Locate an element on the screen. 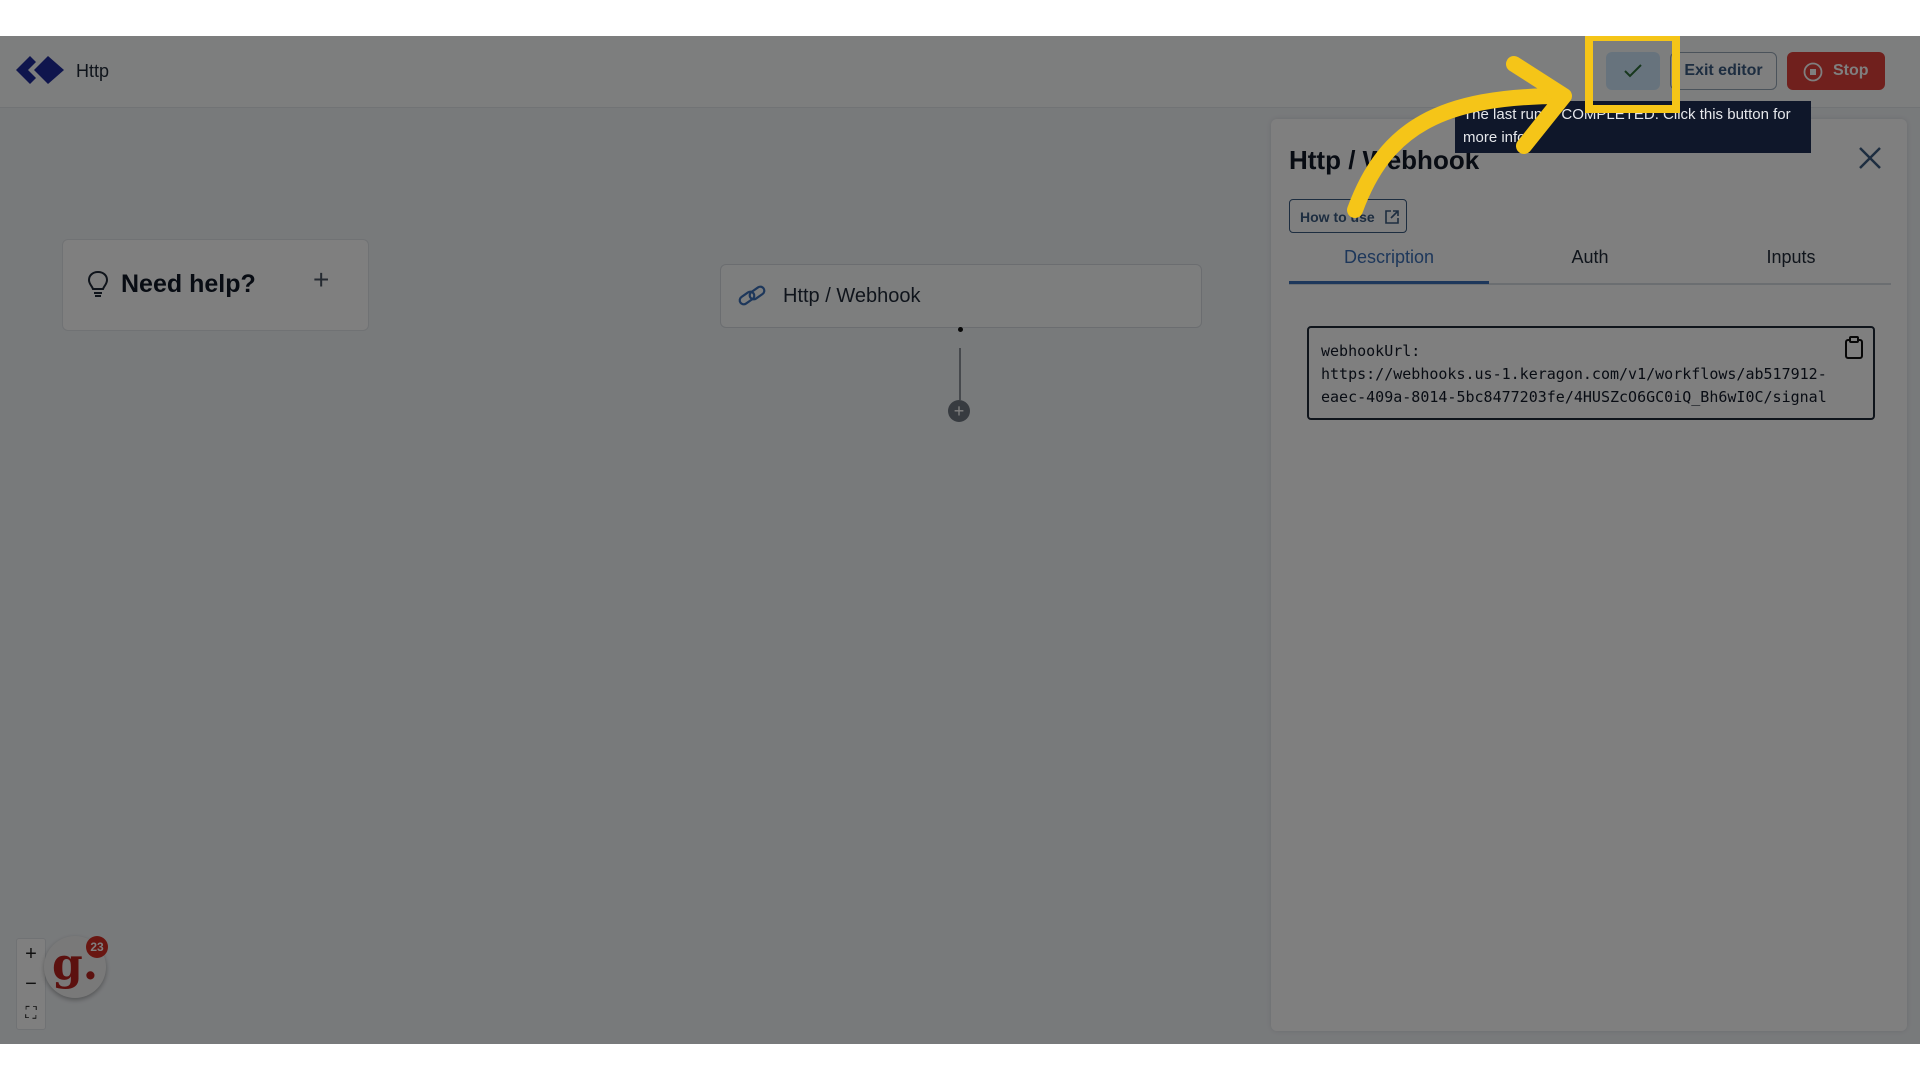 The image size is (1920, 1080). fit-view-button: ⛶ is located at coordinates (31, 1014).